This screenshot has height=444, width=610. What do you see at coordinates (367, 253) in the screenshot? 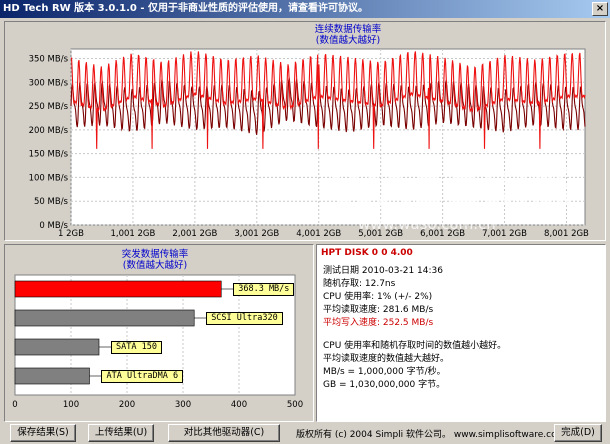
I see `disk-name: HPT DISK 0 0 4.00` at bounding box center [367, 253].